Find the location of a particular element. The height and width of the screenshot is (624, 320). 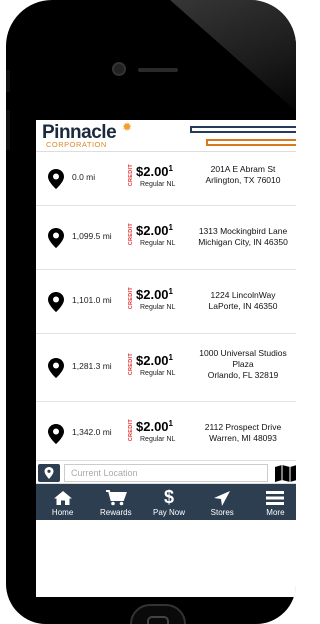

address-line: Orlando, FL 32819 is located at coordinates (243, 375).